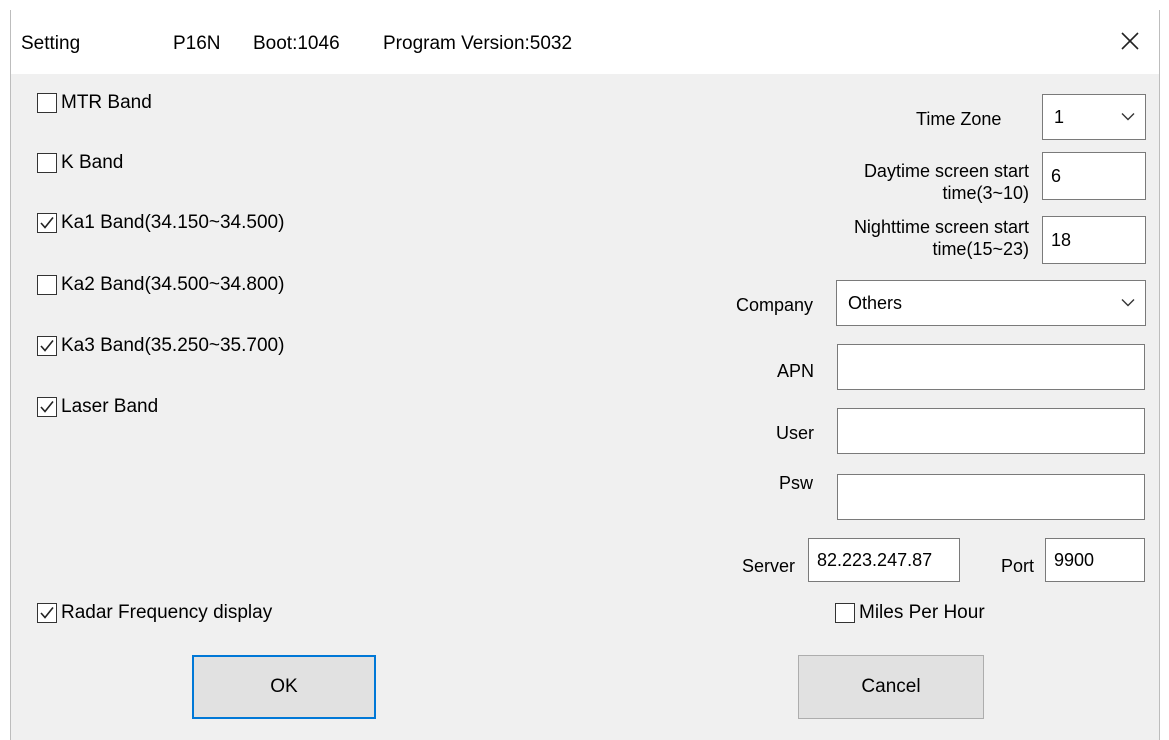 The width and height of the screenshot is (1169, 740). Describe the element at coordinates (941, 238) in the screenshot. I see `nighttime-label: Nighttime screen start time(15~23)` at that location.